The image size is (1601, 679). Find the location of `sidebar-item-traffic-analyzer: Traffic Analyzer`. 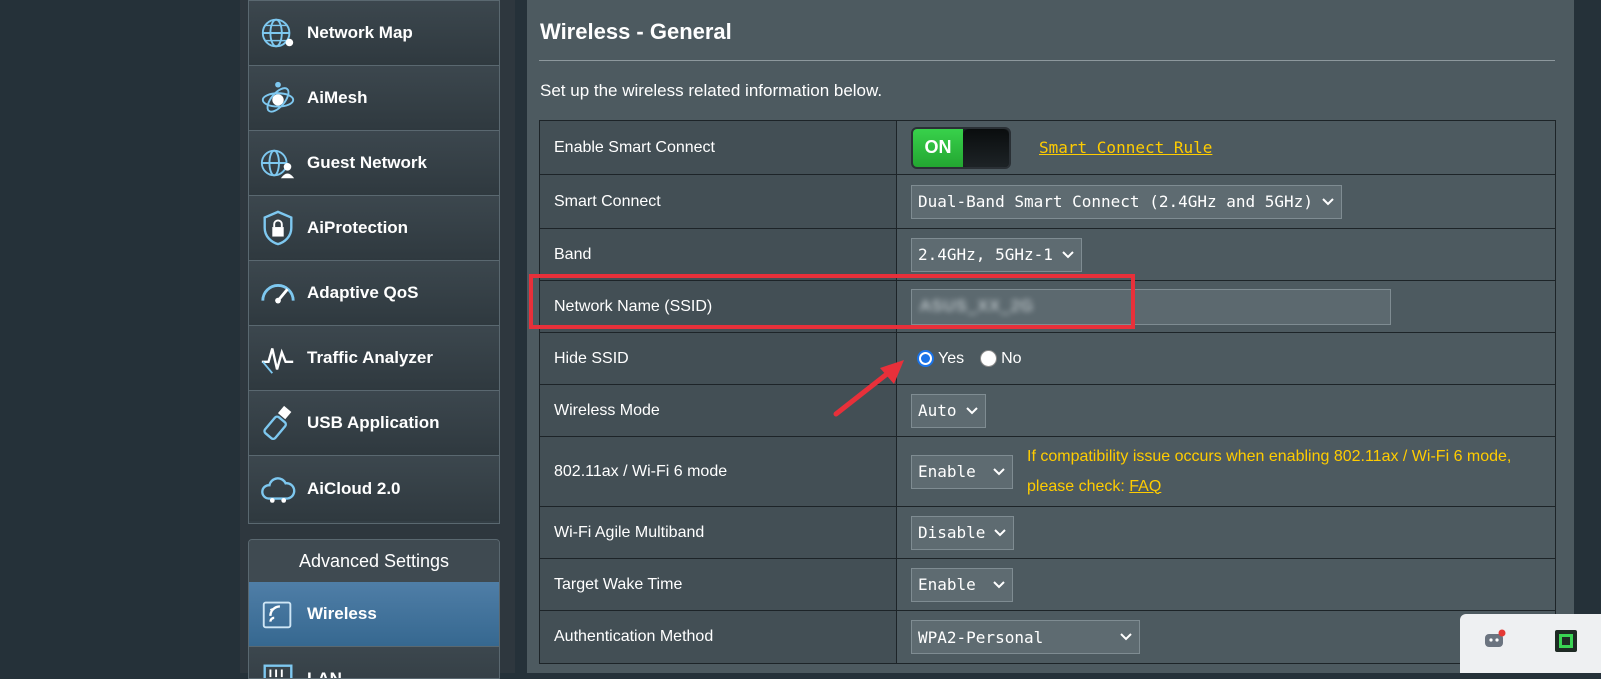

sidebar-item-traffic-analyzer: Traffic Analyzer is located at coordinates (374, 358).